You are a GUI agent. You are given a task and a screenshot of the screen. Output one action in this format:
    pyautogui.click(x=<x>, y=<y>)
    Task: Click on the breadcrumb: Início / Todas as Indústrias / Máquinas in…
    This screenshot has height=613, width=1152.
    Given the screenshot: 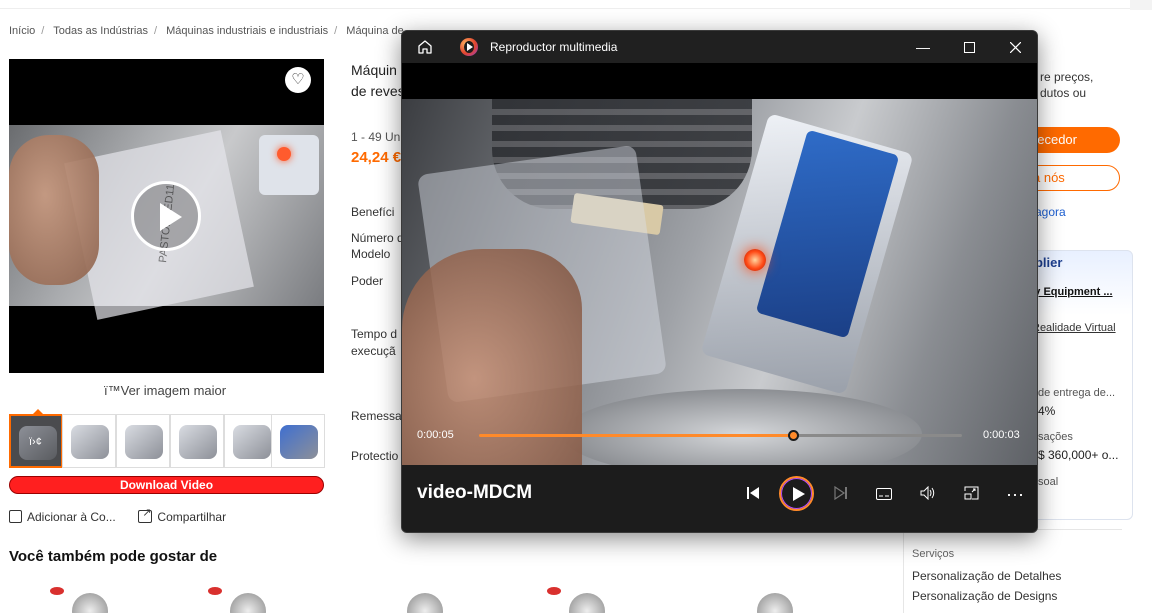 What is the action you would take?
    pyautogui.click(x=209, y=32)
    